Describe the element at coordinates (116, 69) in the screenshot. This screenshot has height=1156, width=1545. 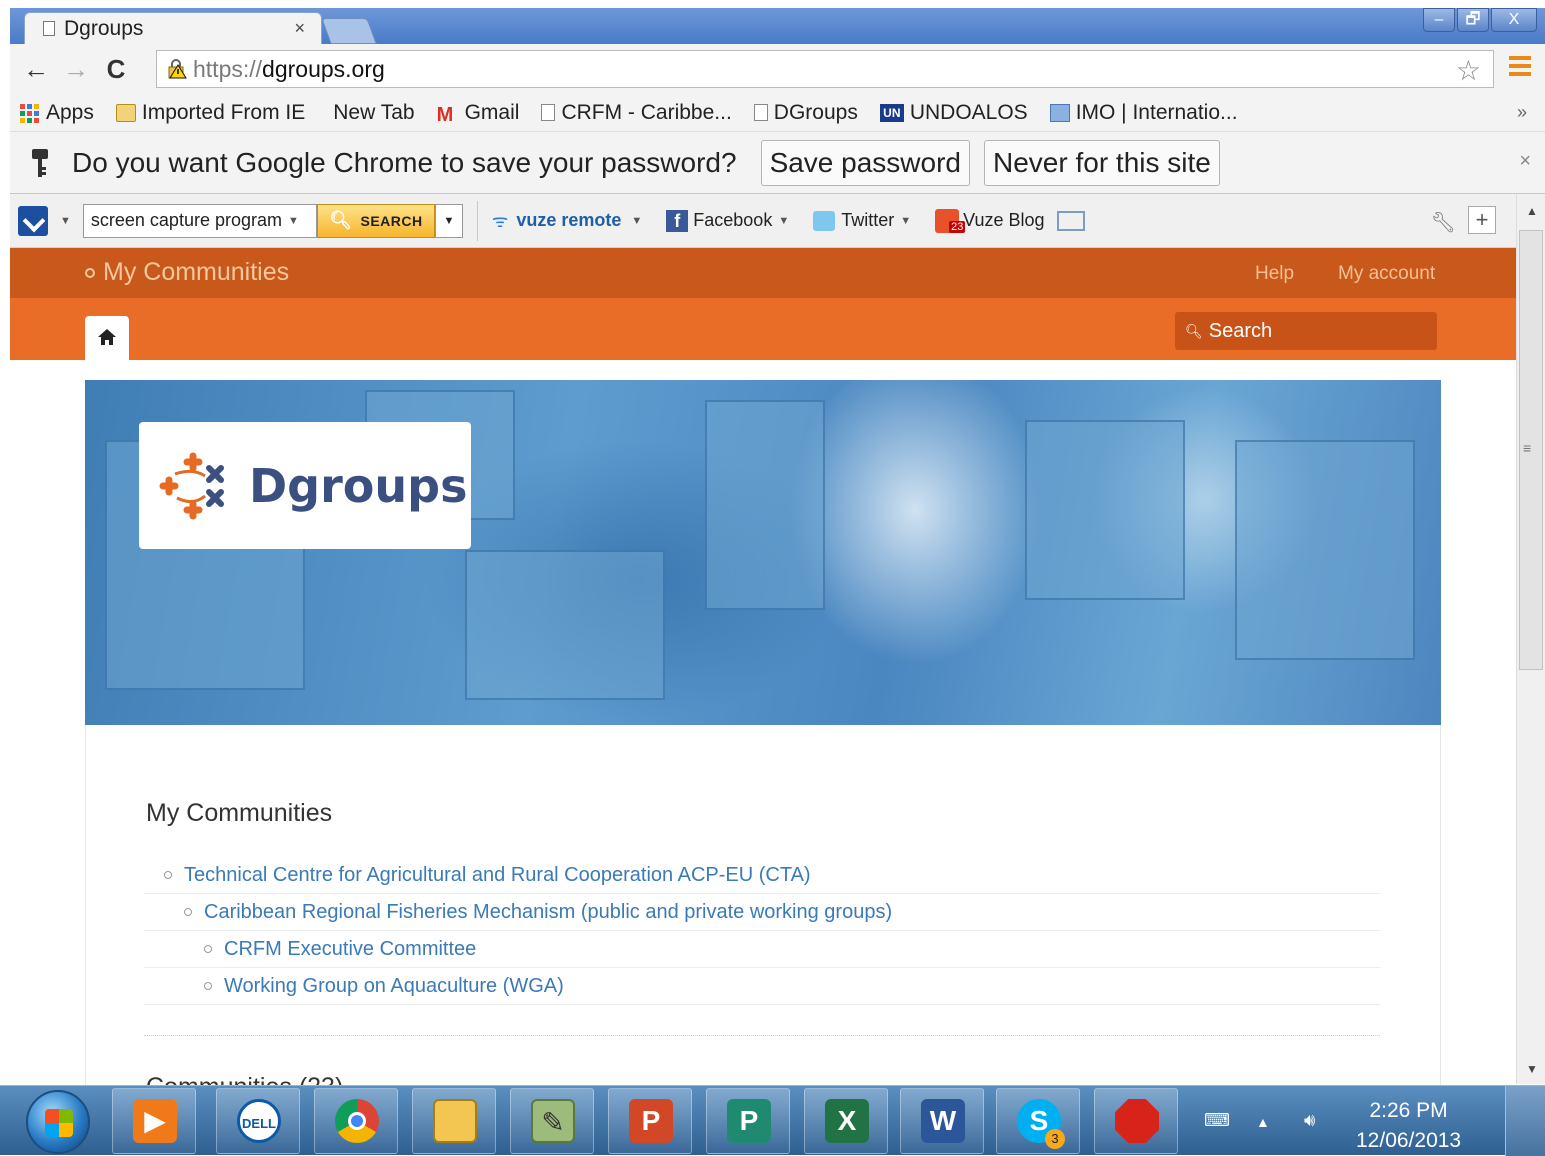
I see `reload-button: C` at that location.